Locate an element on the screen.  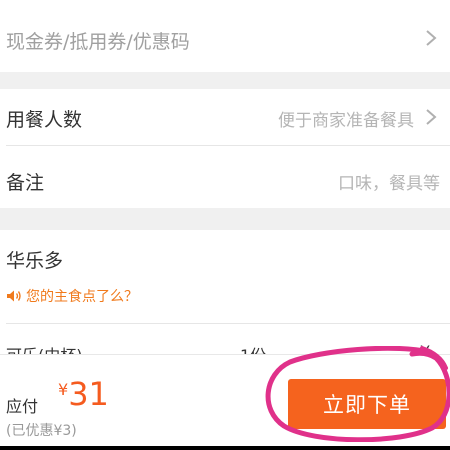
order-item-row: 可乐(中杯) 1份 ¥ is located at coordinates (225, 339).